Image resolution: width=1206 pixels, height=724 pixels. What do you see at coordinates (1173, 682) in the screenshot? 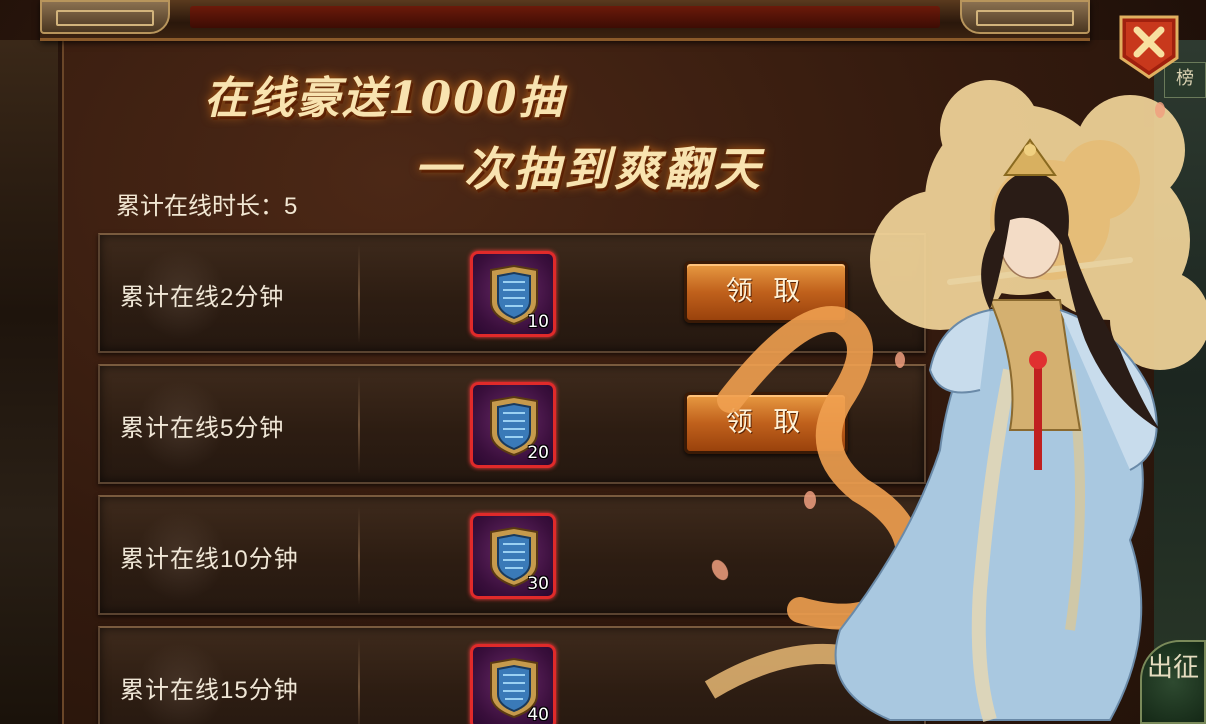
I see `expedition-button: 出征` at bounding box center [1173, 682].